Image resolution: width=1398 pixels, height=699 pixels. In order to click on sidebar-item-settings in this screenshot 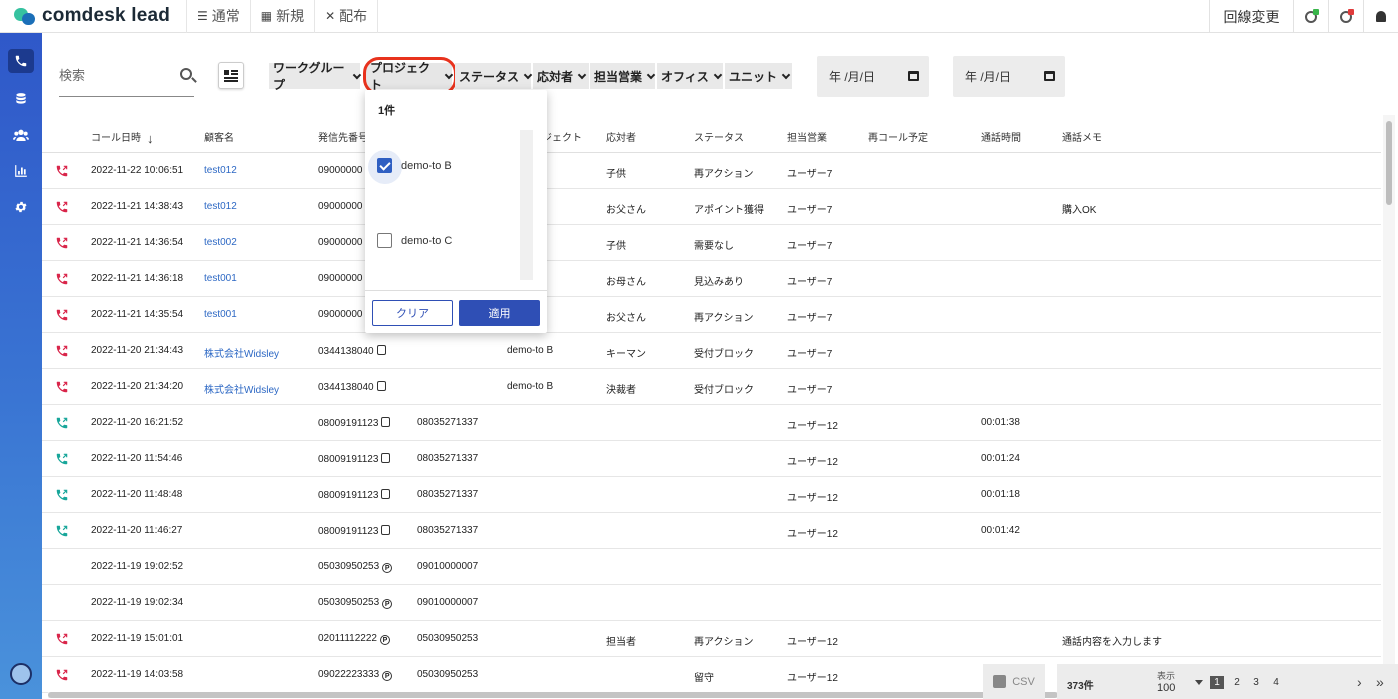, I will do `click(21, 207)`.